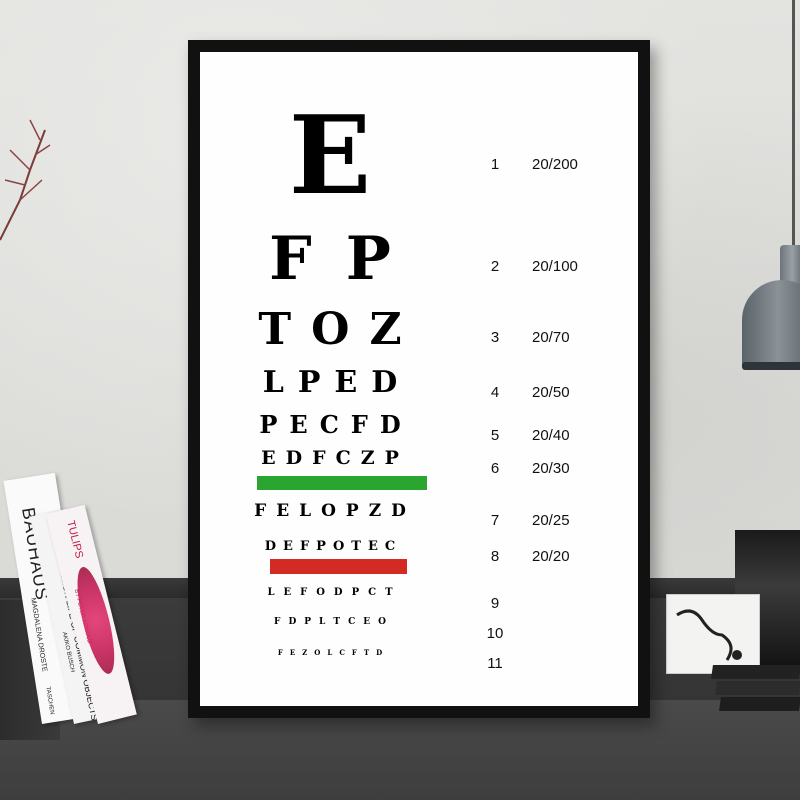  Describe the element at coordinates (330, 383) in the screenshot. I see `chart-row-4: LPED` at that location.